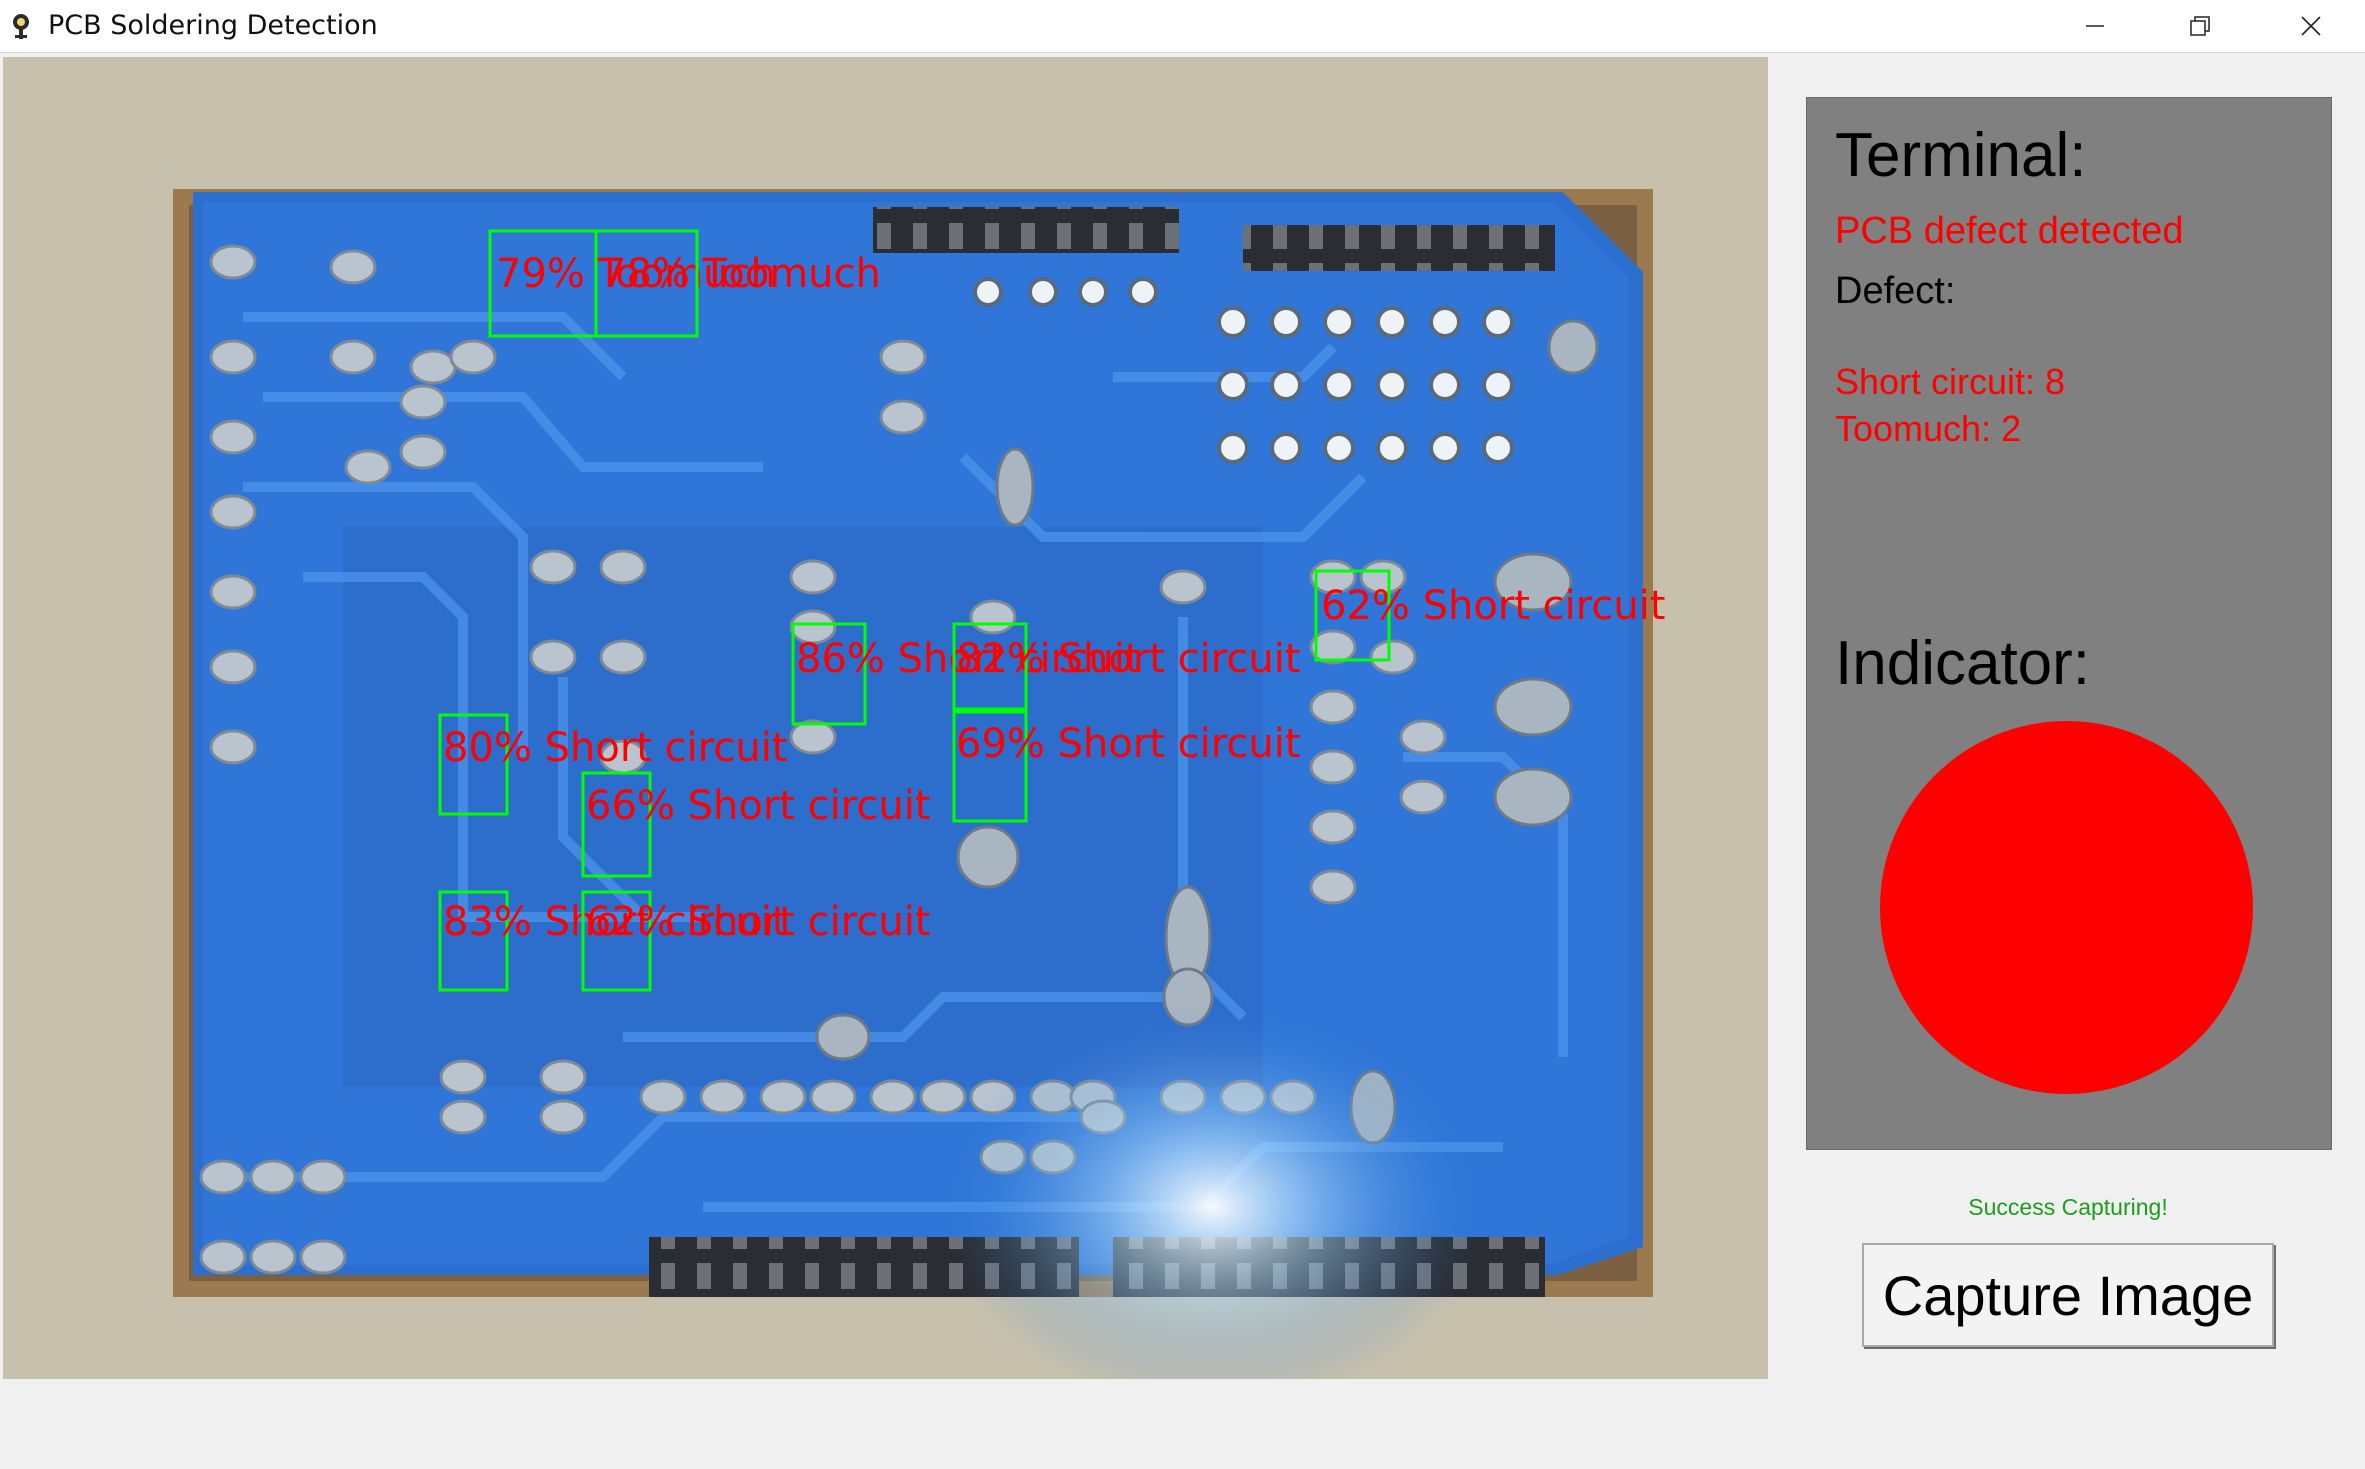 The height and width of the screenshot is (1469, 2365). I want to click on window-title: PCB Soldering Detection, so click(213, 25).